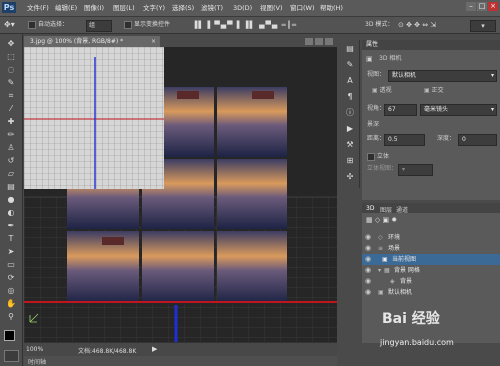 The width and height of the screenshot is (500, 366). Describe the element at coordinates (378, 157) in the screenshot. I see `stereo-option: 立体` at that location.